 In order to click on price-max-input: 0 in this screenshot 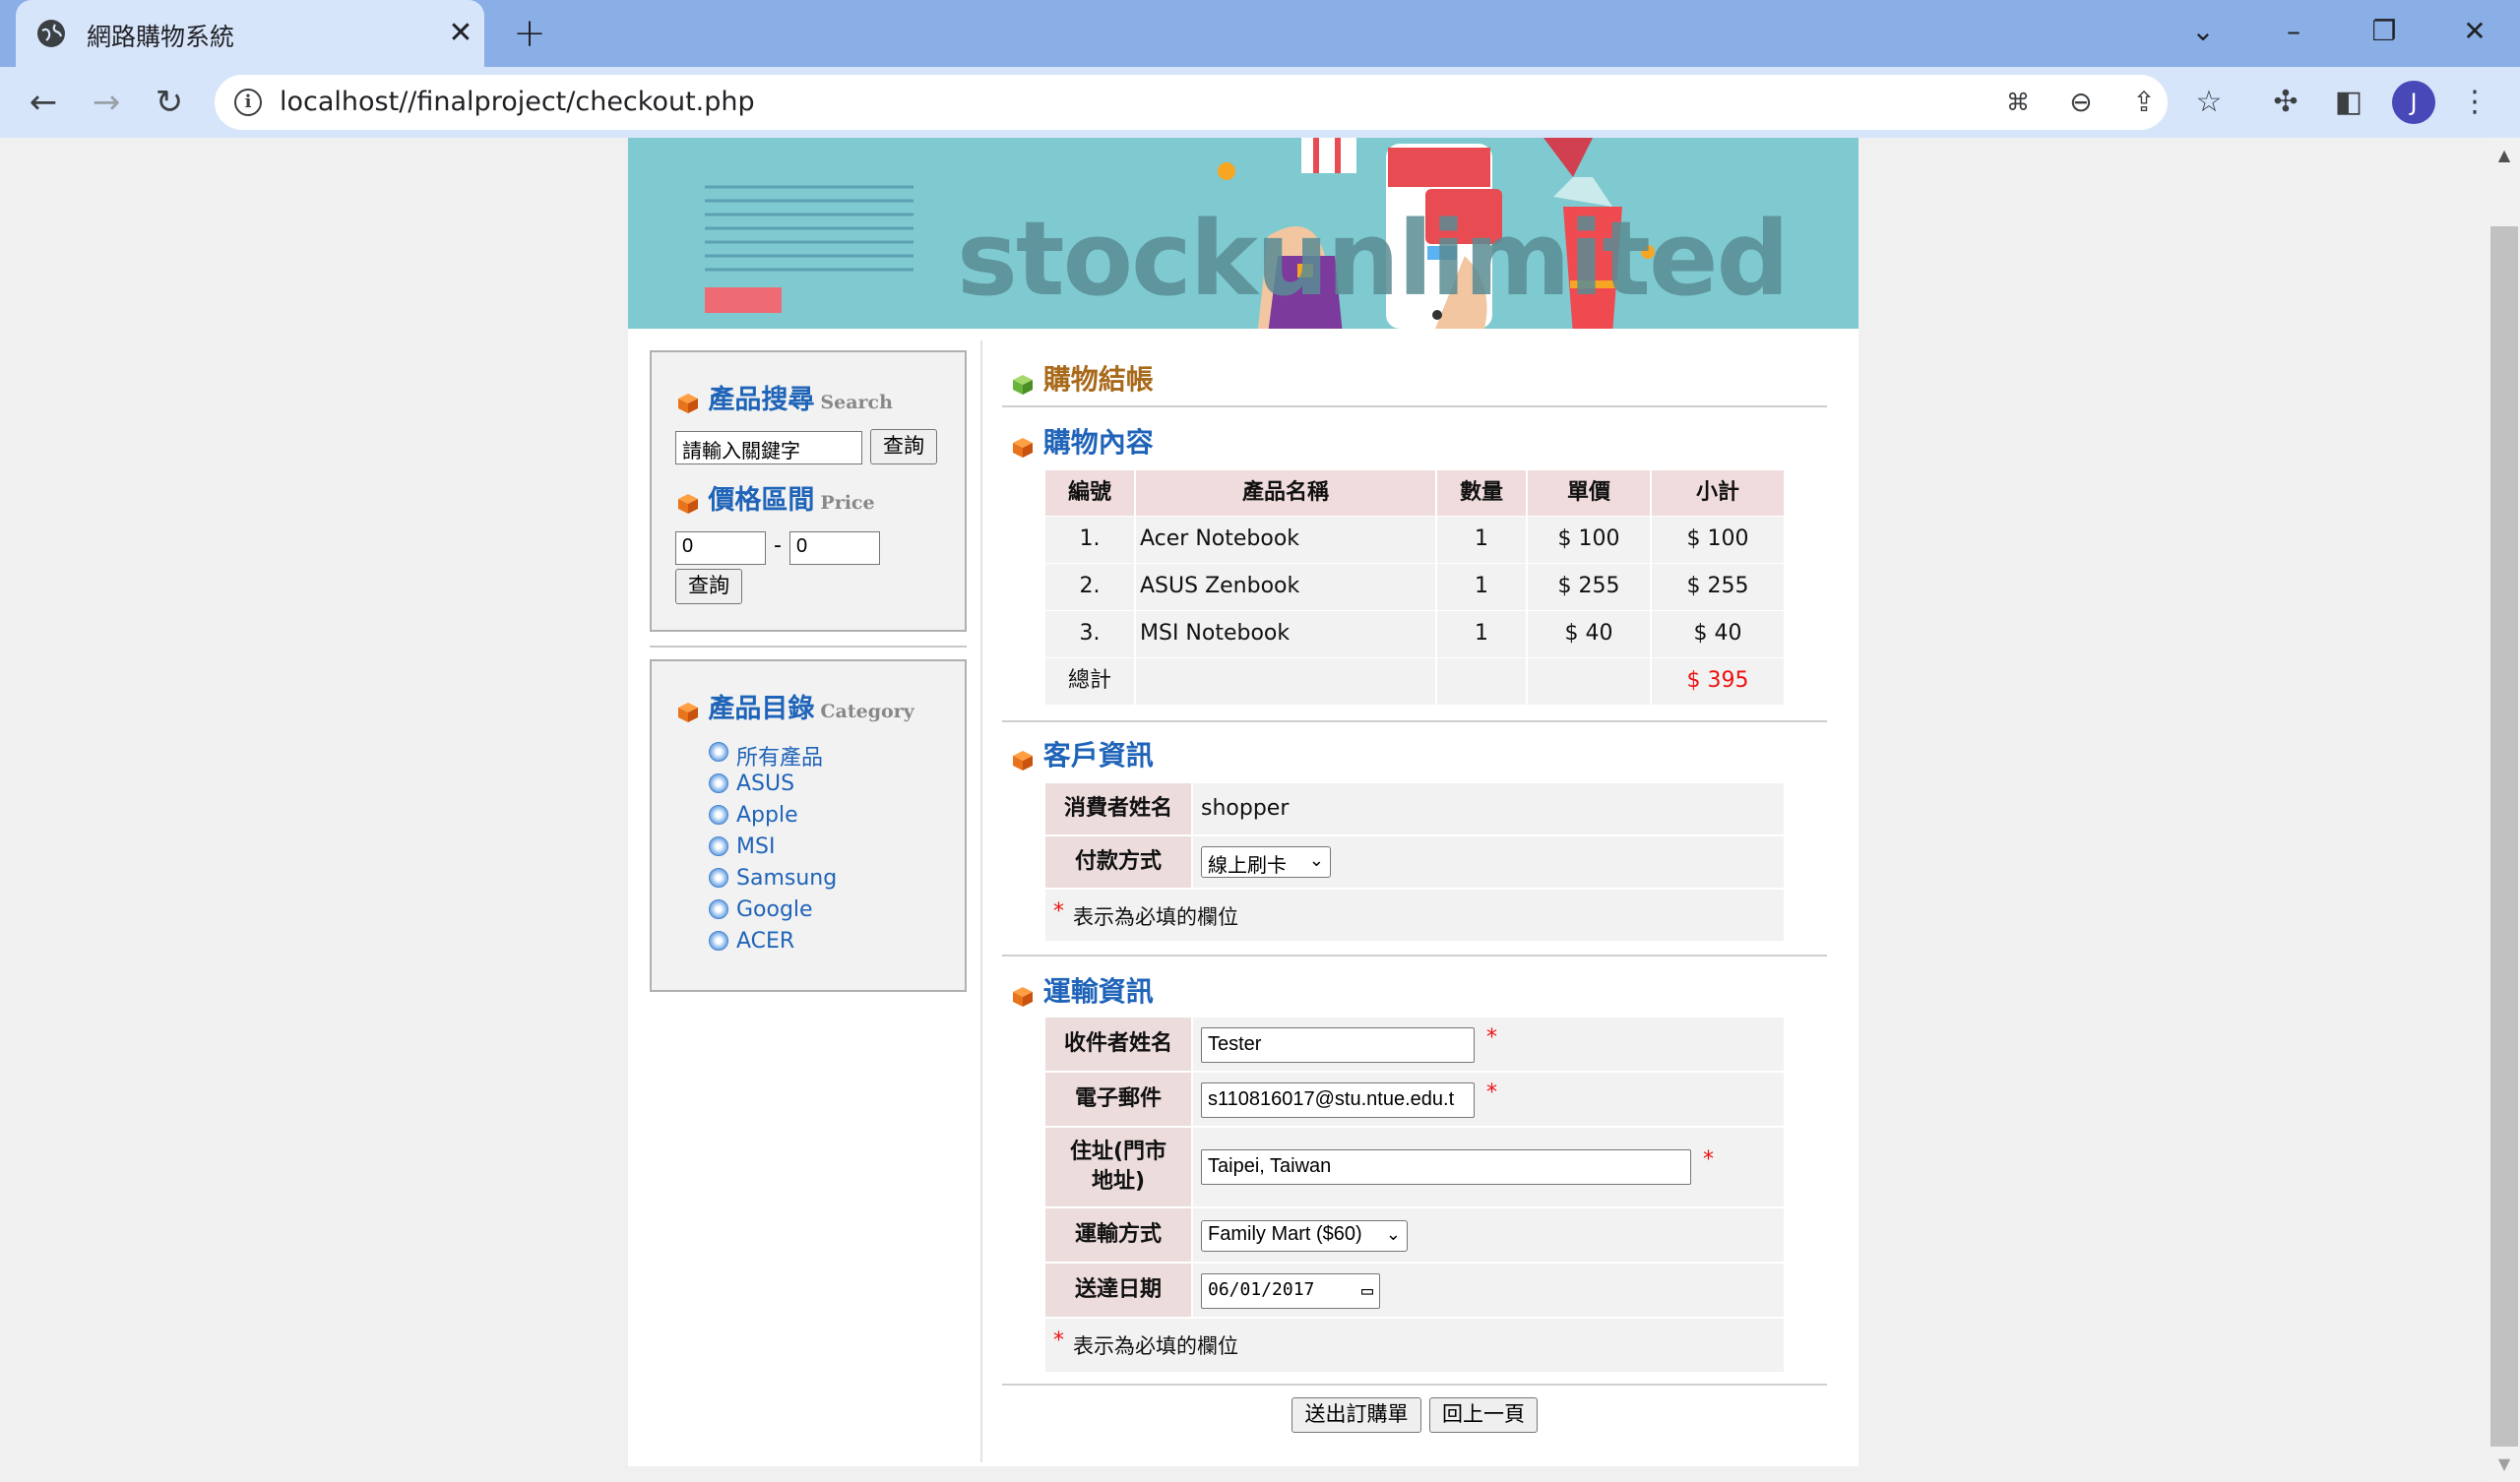, I will do `click(834, 548)`.